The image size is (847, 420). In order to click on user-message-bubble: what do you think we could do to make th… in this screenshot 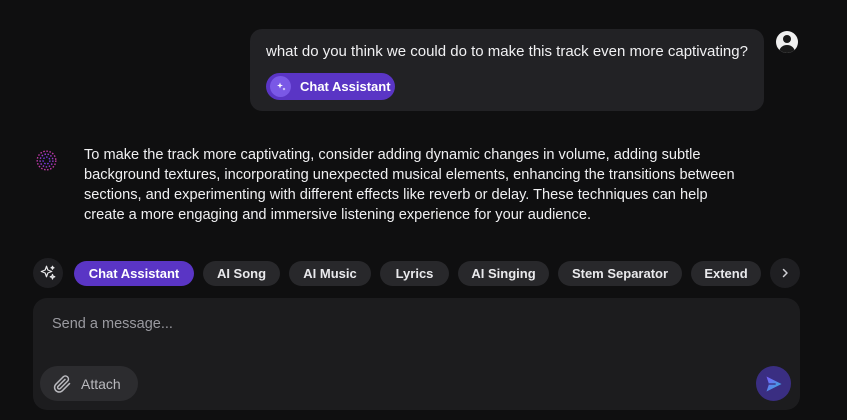, I will do `click(507, 70)`.